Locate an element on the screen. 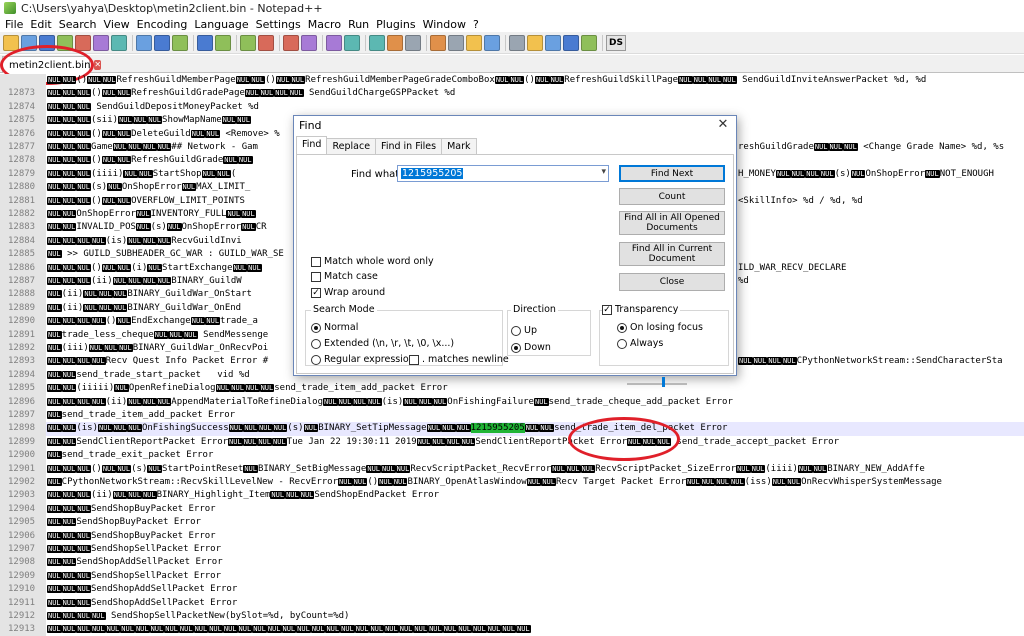 The image size is (1024, 636). show-all-chars-icon is located at coordinates (395, 42).